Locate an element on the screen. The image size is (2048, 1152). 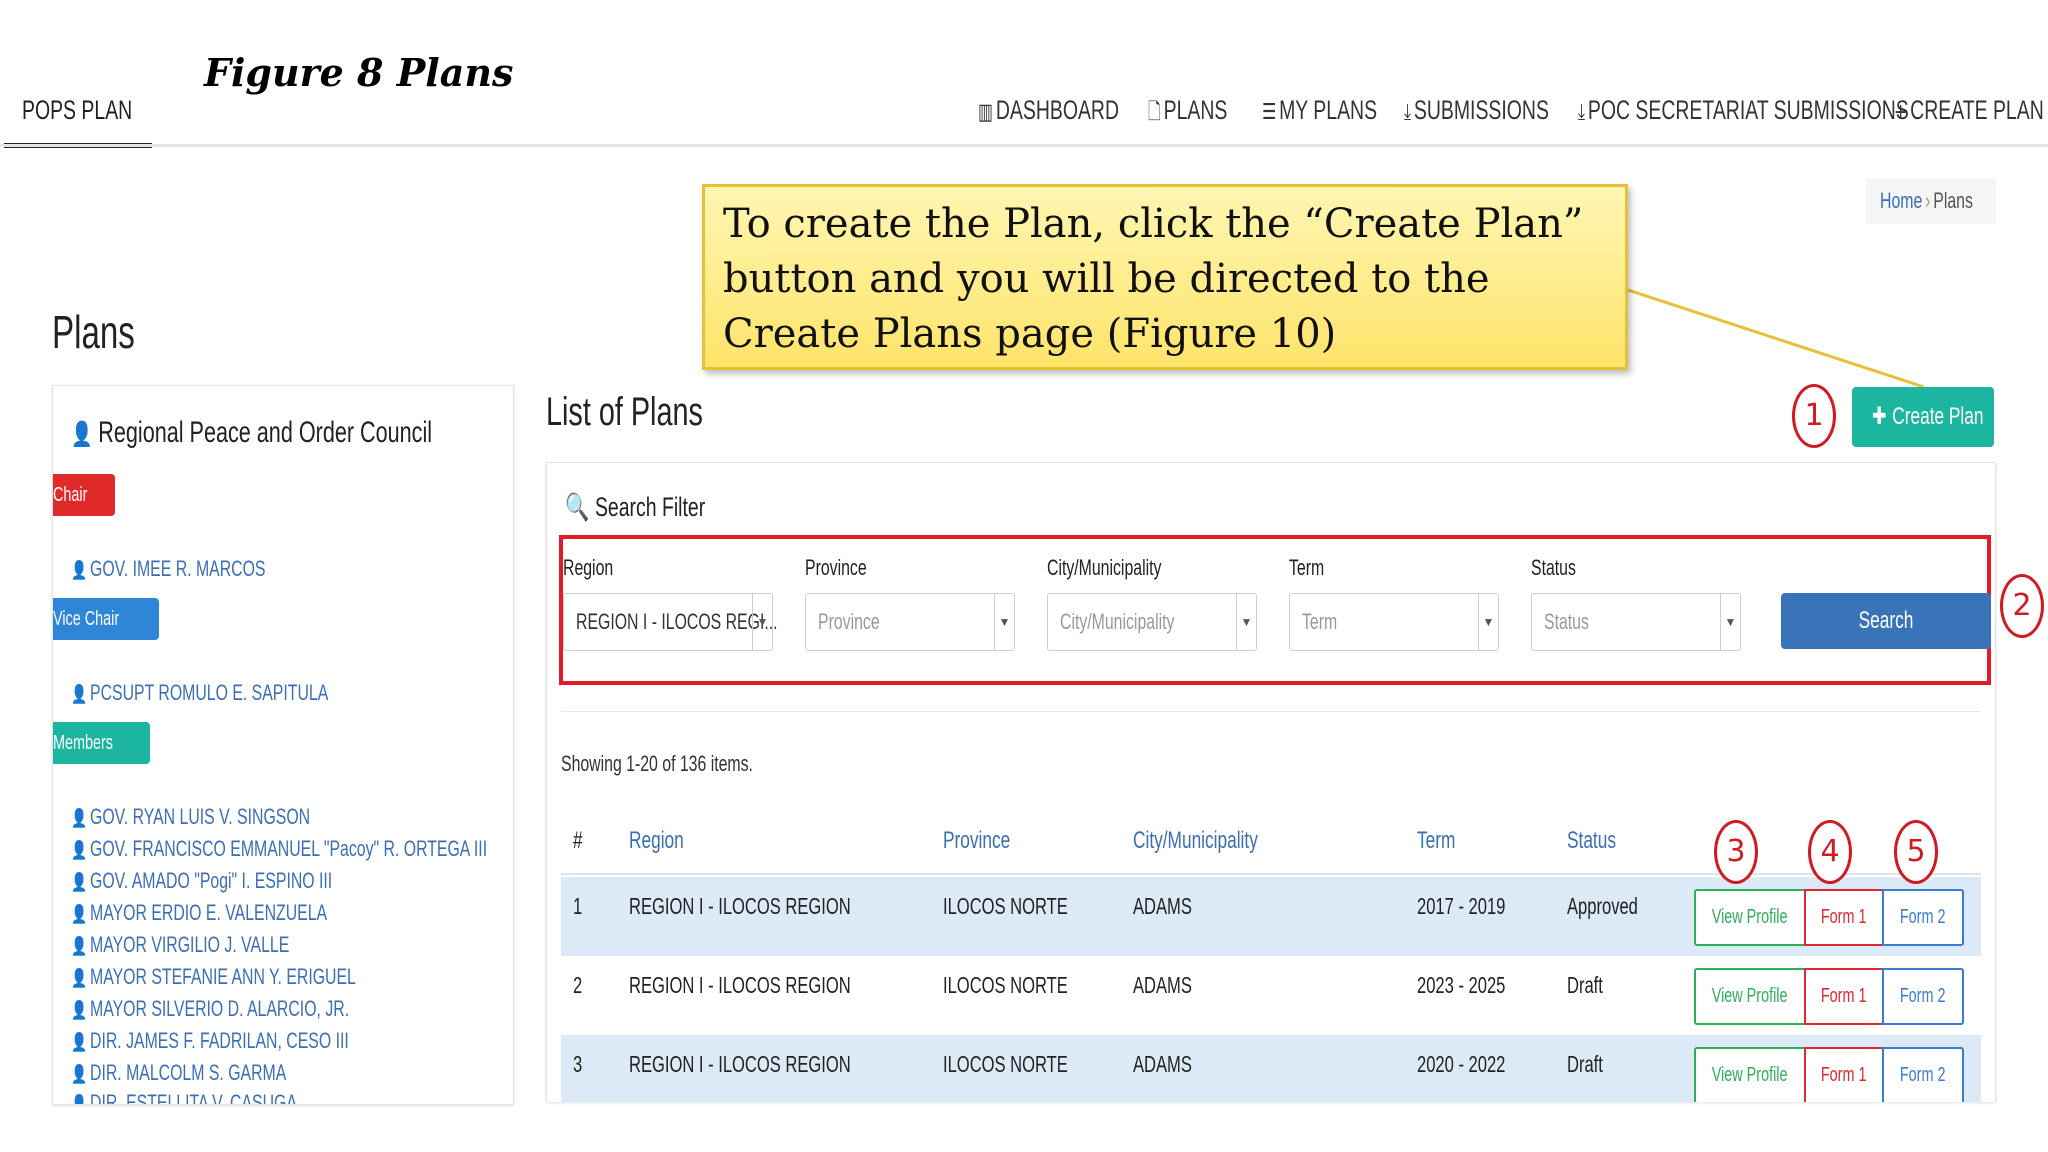
nav-plans: 🗋 PLANS is located at coordinates (1203, 110).